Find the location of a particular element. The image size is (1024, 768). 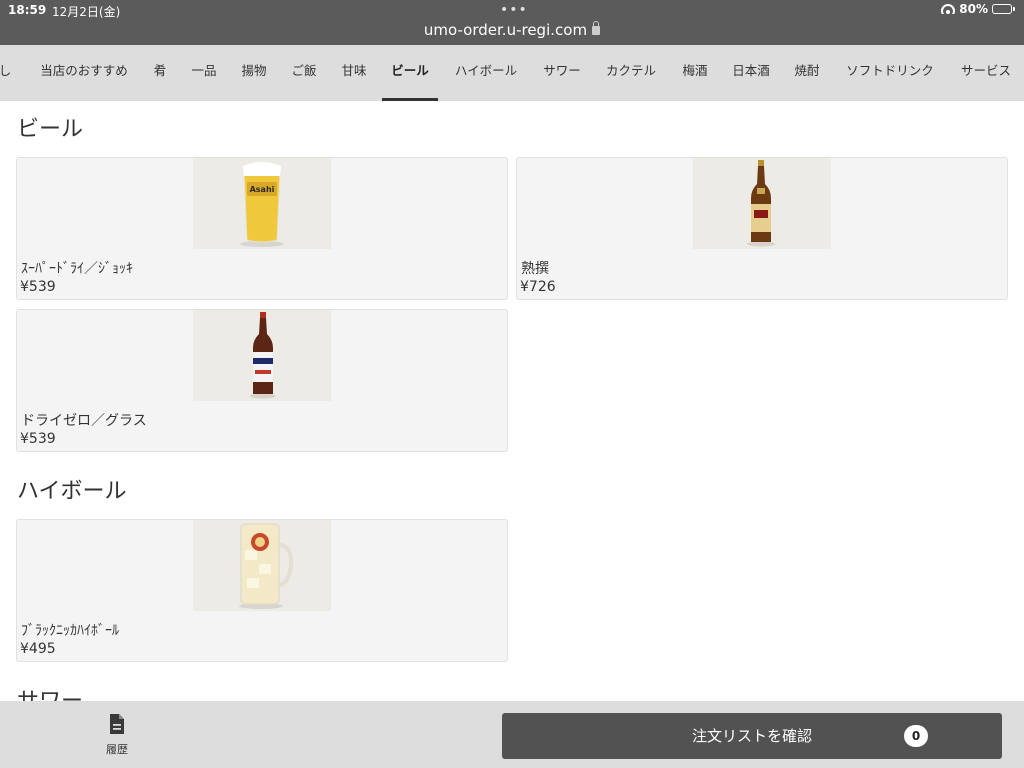

menu-item-price: ¥495 is located at coordinates (38, 649).